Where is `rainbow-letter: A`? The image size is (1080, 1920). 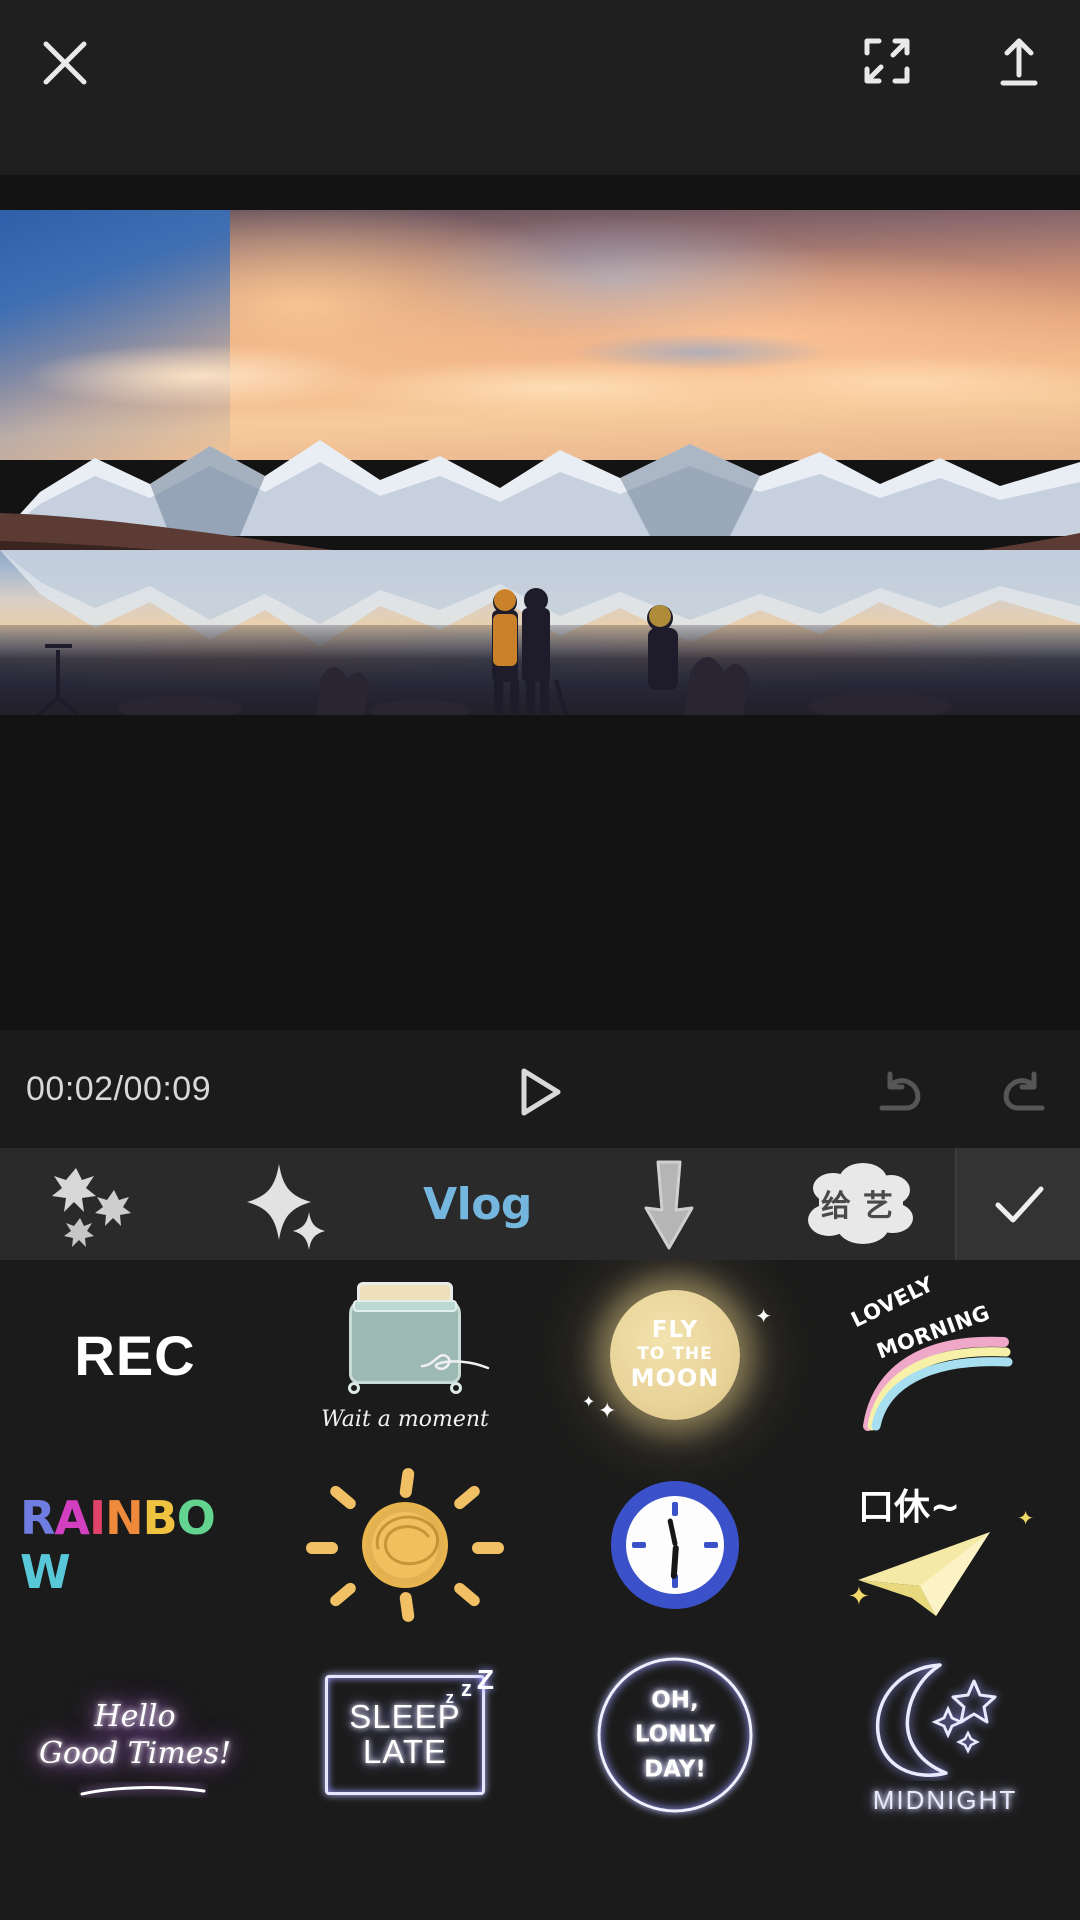 rainbow-letter: A is located at coordinates (72, 1518).